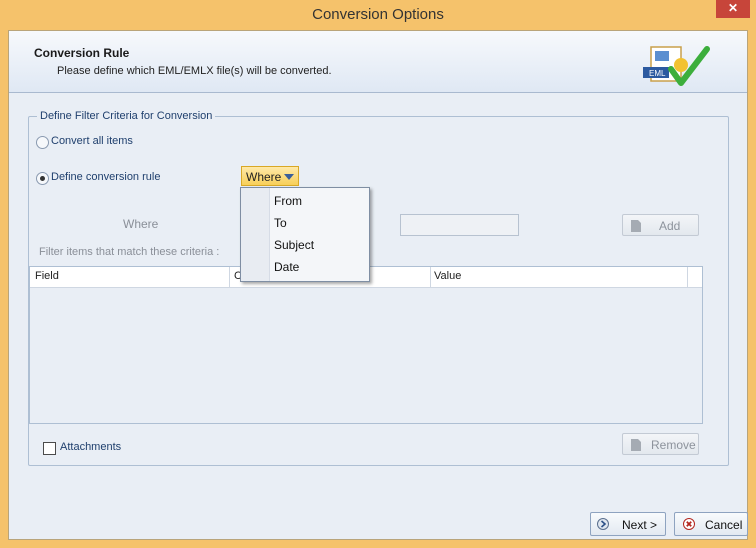 The width and height of the screenshot is (756, 548). What do you see at coordinates (92, 141) in the screenshot?
I see `convert-all-label: Convert all items` at bounding box center [92, 141].